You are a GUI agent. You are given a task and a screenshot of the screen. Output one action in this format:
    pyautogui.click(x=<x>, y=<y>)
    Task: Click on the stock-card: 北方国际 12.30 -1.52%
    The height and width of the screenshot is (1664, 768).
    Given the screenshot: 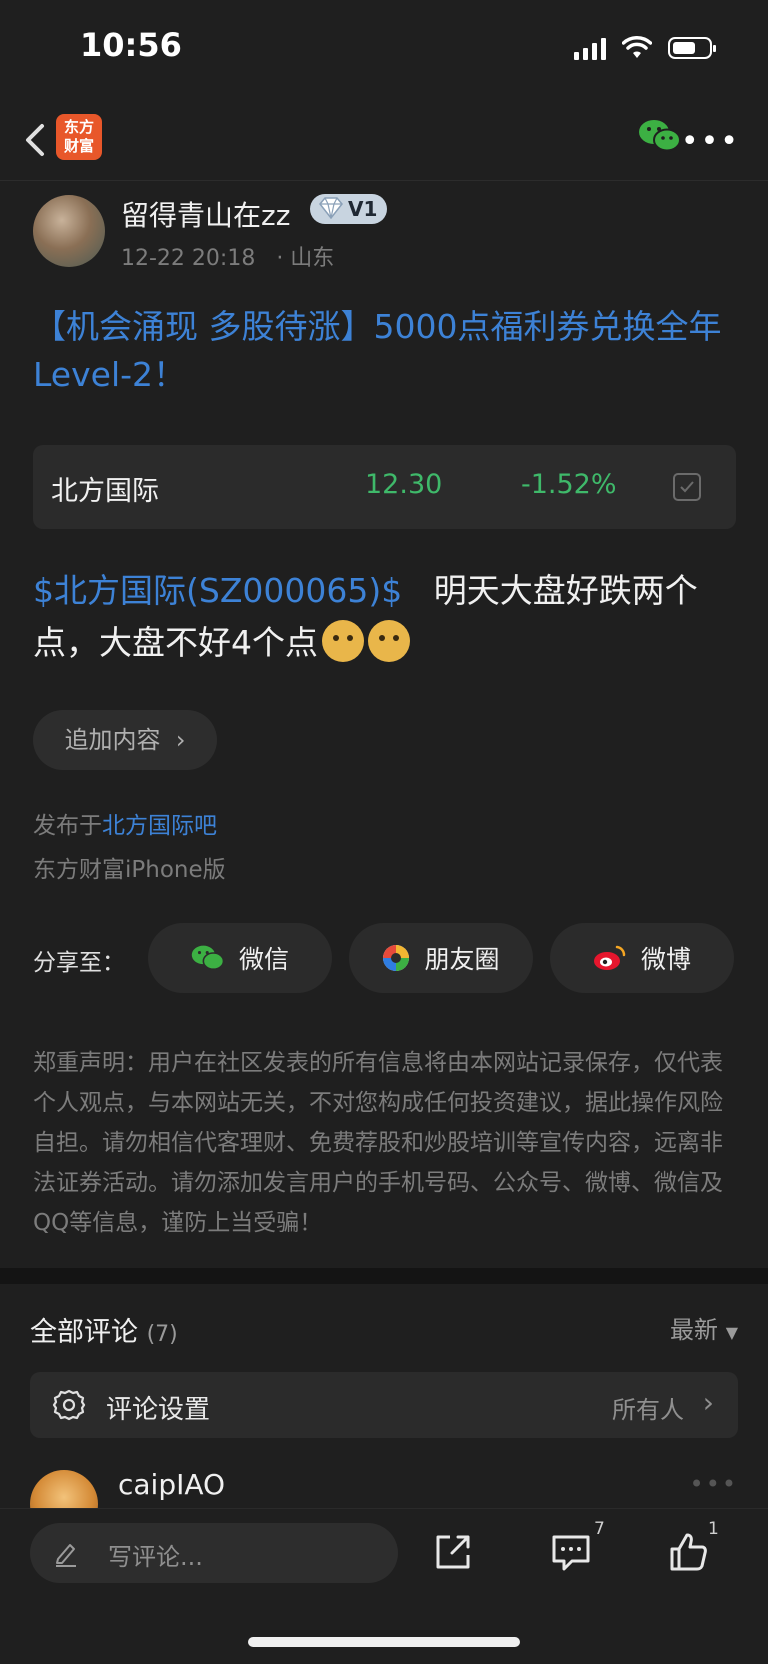 What is the action you would take?
    pyautogui.click(x=384, y=487)
    